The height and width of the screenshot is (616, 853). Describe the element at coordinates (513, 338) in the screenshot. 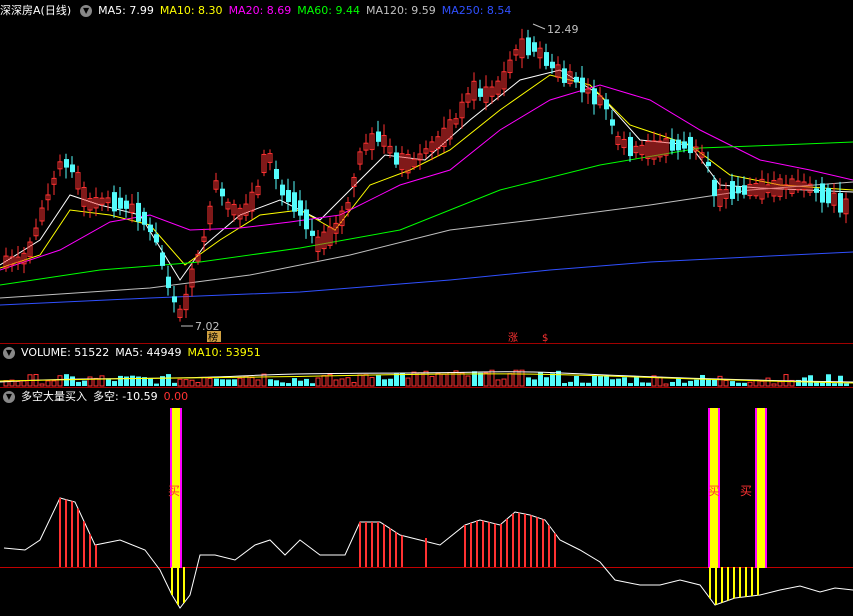

I see `marker-zhang: 涨` at that location.